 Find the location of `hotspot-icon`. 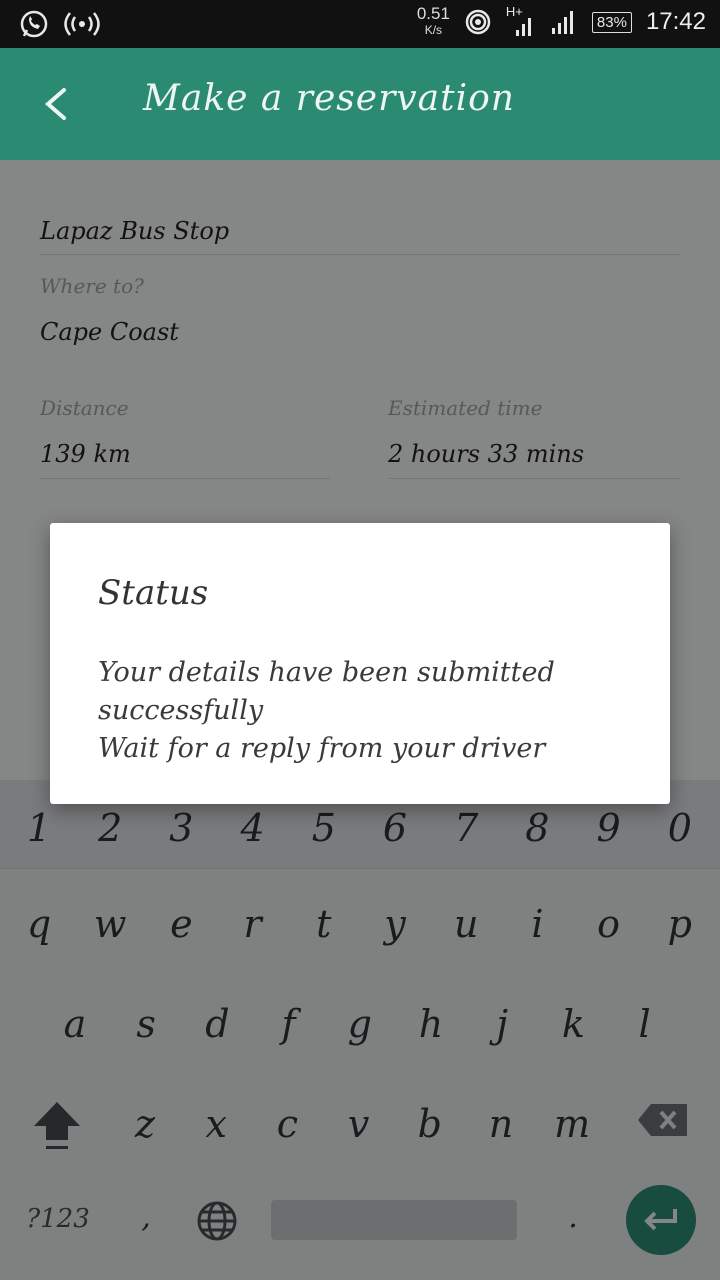

hotspot-icon is located at coordinates (82, 24).